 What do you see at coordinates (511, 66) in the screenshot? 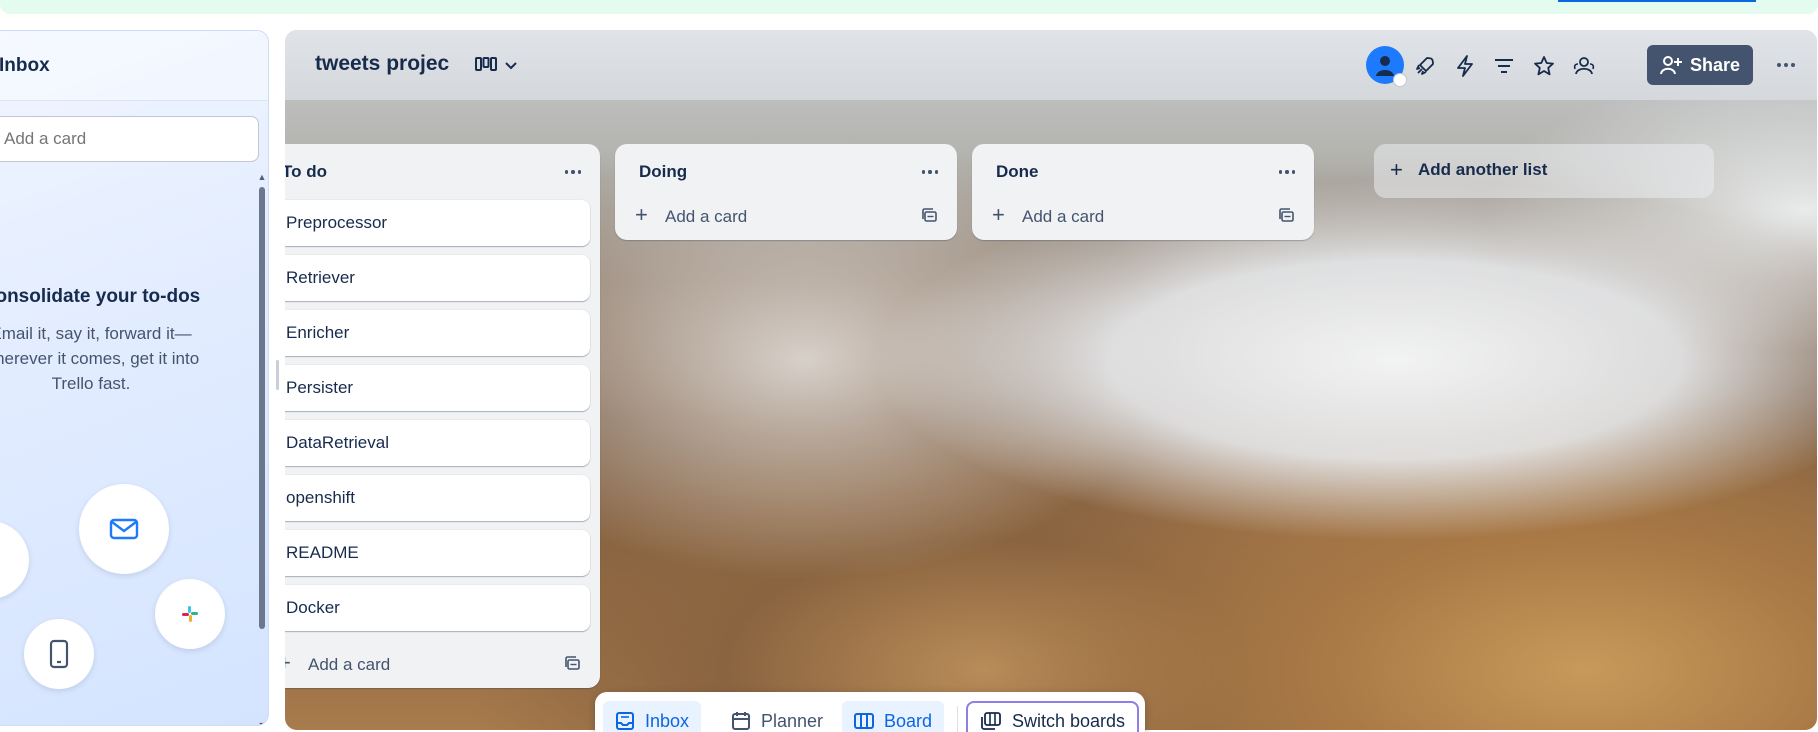
I see `chevron-down-icon` at bounding box center [511, 66].